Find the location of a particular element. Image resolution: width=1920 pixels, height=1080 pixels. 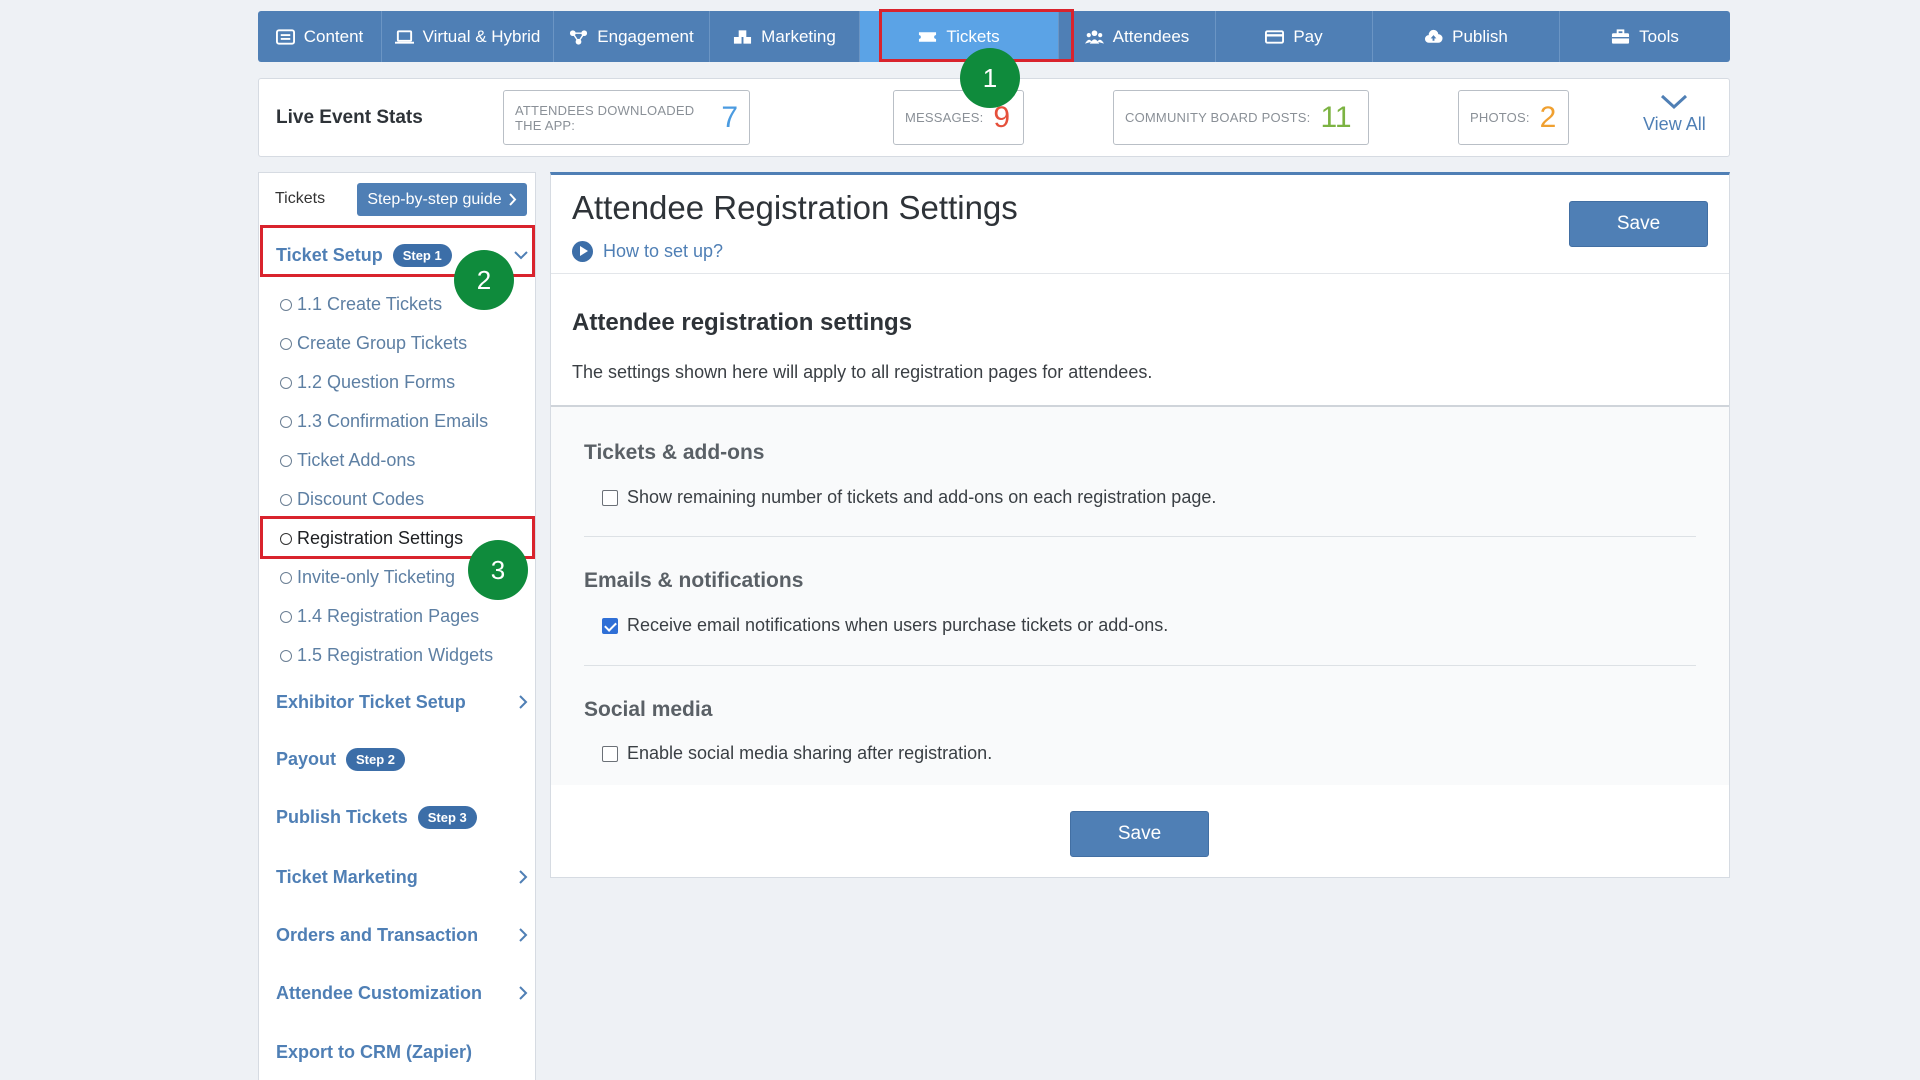

checkbox-checked is located at coordinates (610, 625).